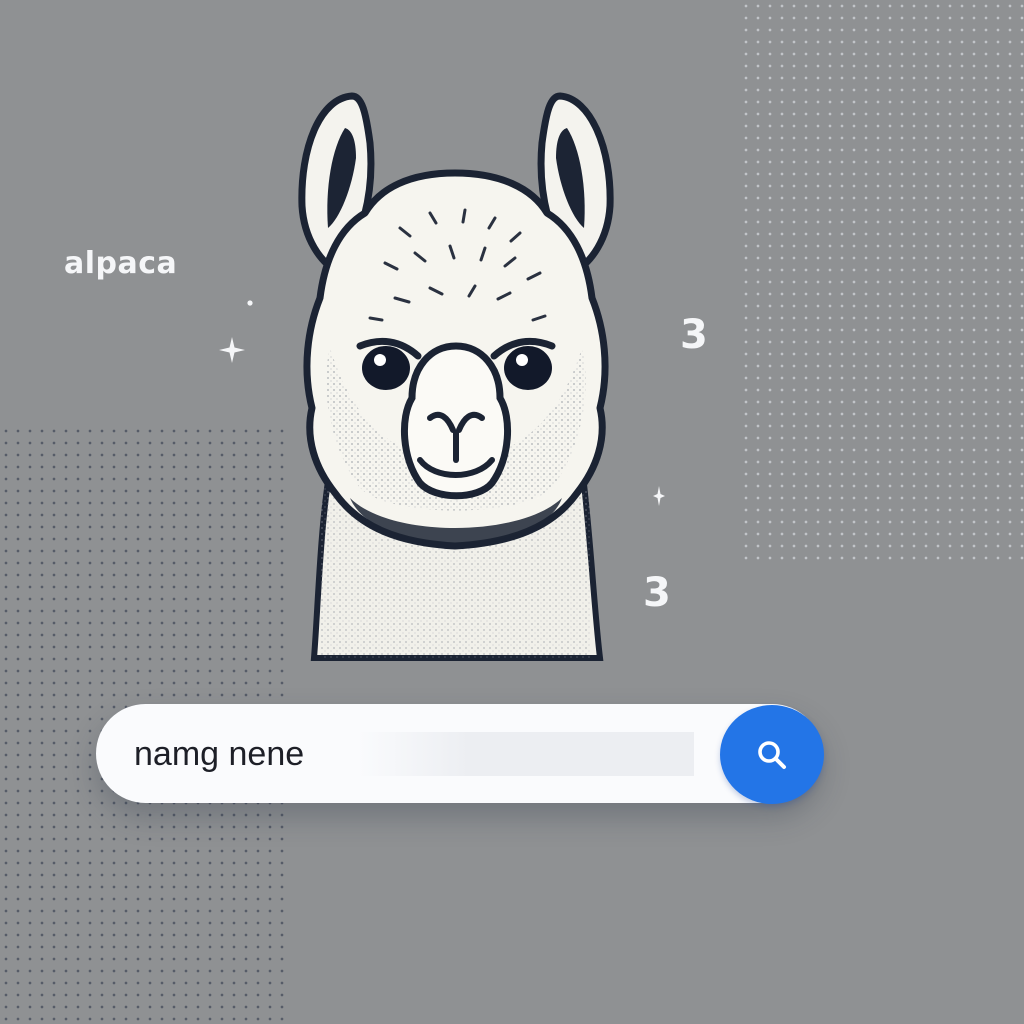 The image size is (1024, 1024). What do you see at coordinates (250, 303) in the screenshot?
I see `sparkle-small-icon` at bounding box center [250, 303].